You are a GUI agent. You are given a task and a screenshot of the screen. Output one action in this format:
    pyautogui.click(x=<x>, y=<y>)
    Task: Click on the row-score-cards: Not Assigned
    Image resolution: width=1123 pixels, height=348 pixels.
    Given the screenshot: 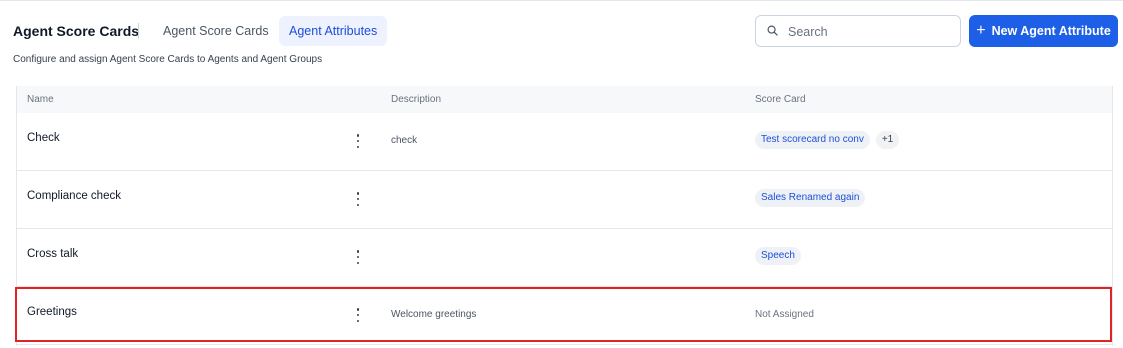 What is the action you would take?
    pyautogui.click(x=784, y=314)
    